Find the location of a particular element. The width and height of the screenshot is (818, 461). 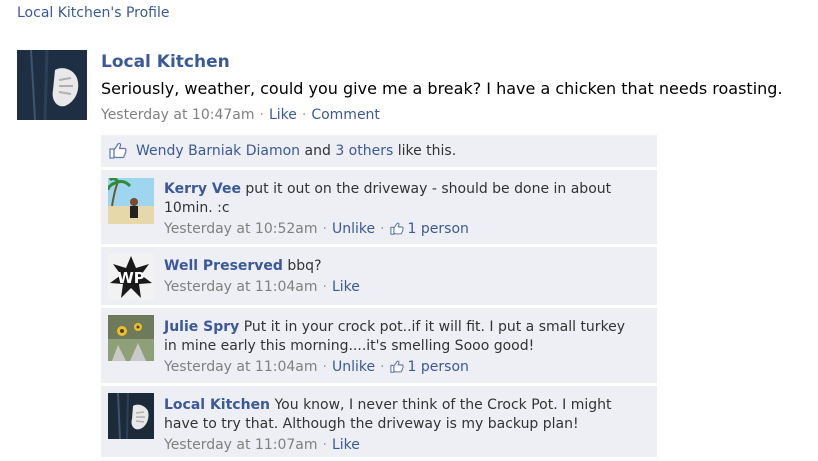

comment-meta: Yesterday at 11:04am · Unlike · 1 person is located at coordinates (399, 368).